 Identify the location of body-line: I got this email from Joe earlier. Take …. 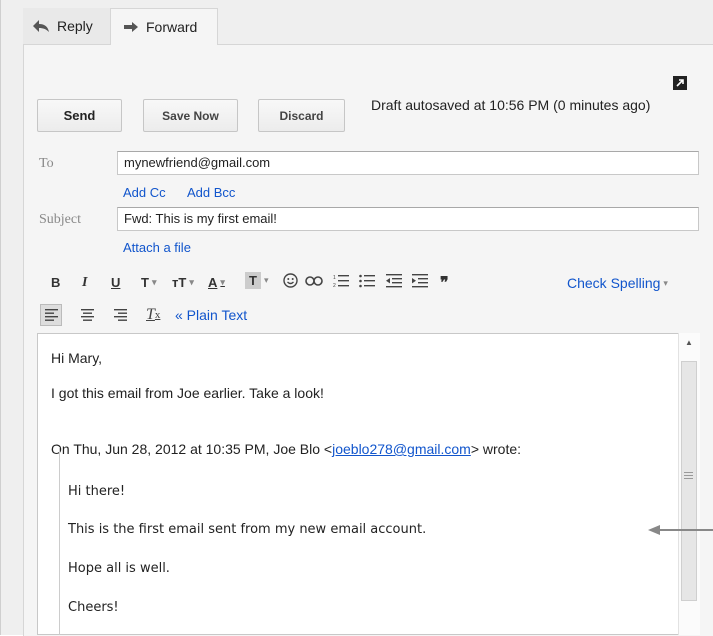
(187, 393).